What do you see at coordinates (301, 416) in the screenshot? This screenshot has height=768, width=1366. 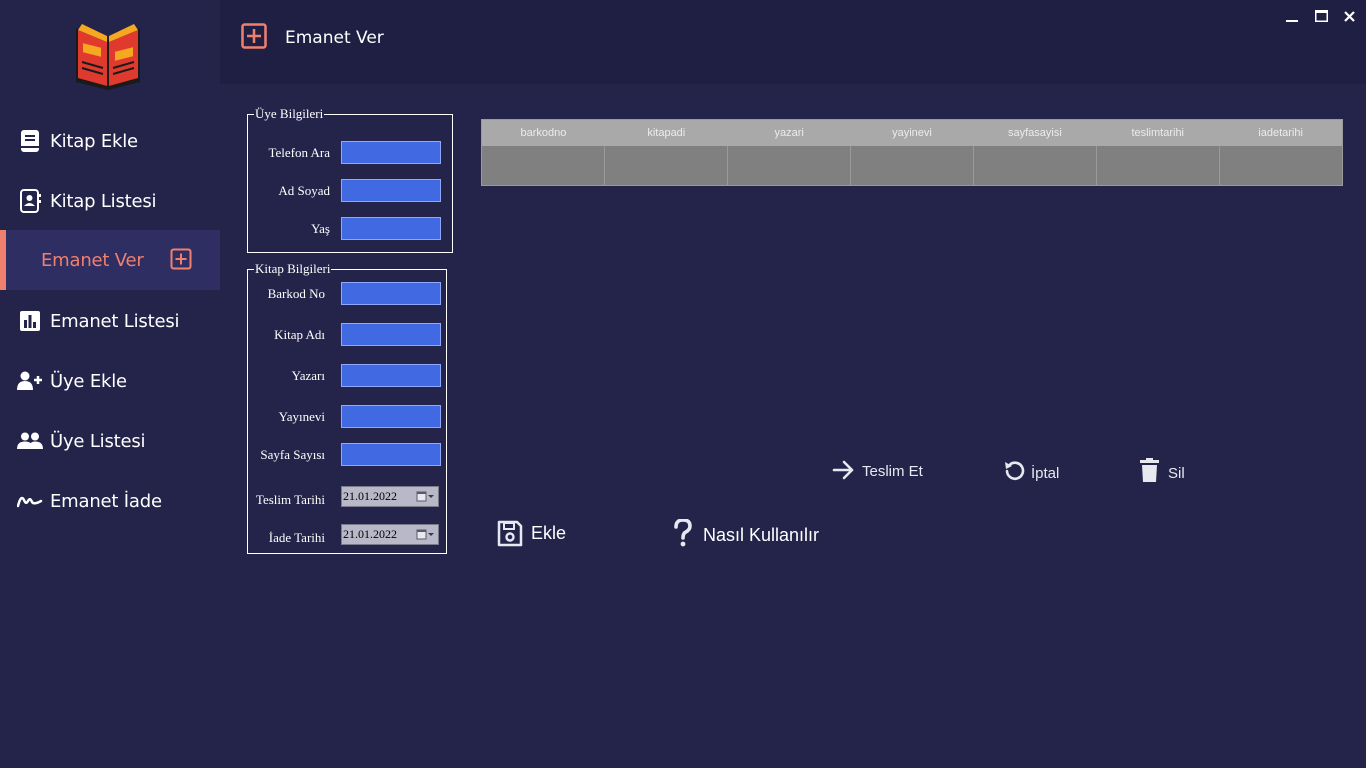 I see `publisher-label: Yayınevi` at bounding box center [301, 416].